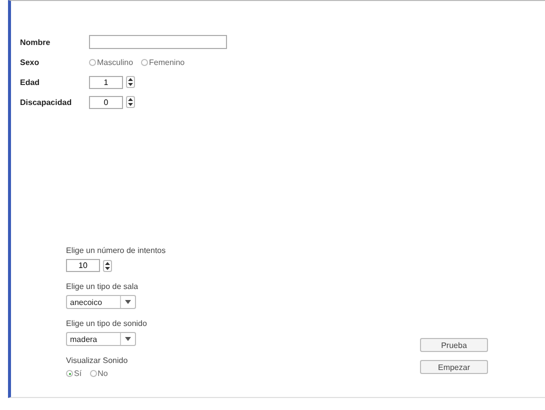  I want to click on field-label: Discapacidad, so click(46, 102).